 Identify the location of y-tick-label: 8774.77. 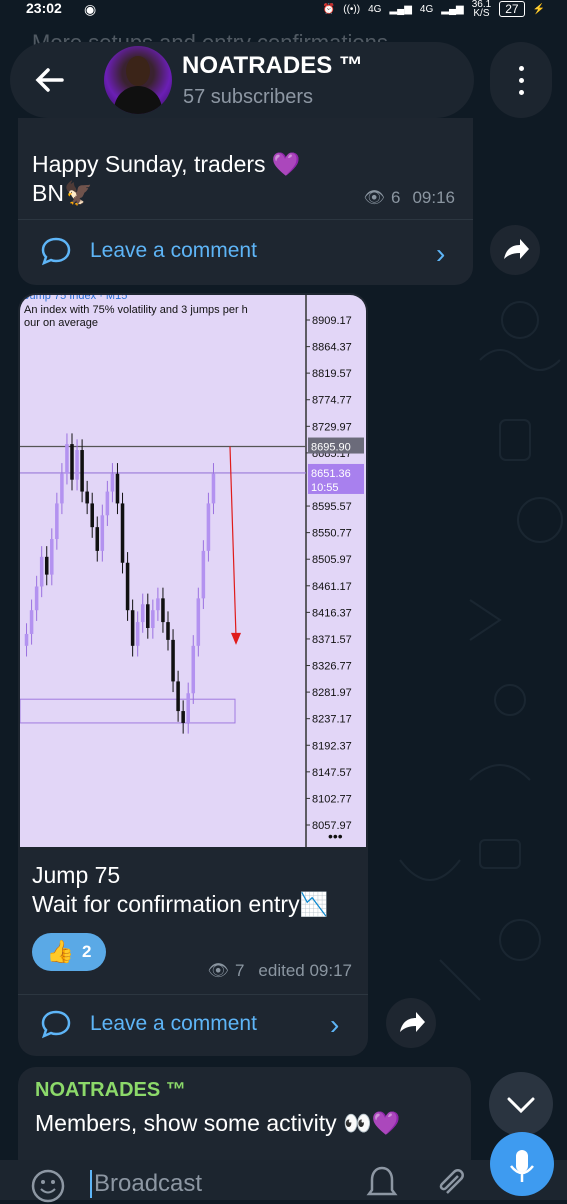
(332, 401).